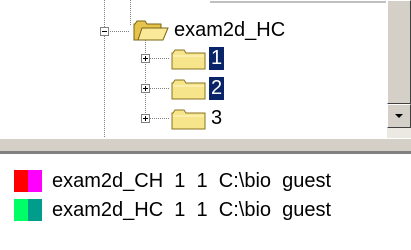 The width and height of the screenshot is (411, 250). I want to click on list-item-text: exam2d_CH 1 1 C:\bio guest, so click(191, 181).